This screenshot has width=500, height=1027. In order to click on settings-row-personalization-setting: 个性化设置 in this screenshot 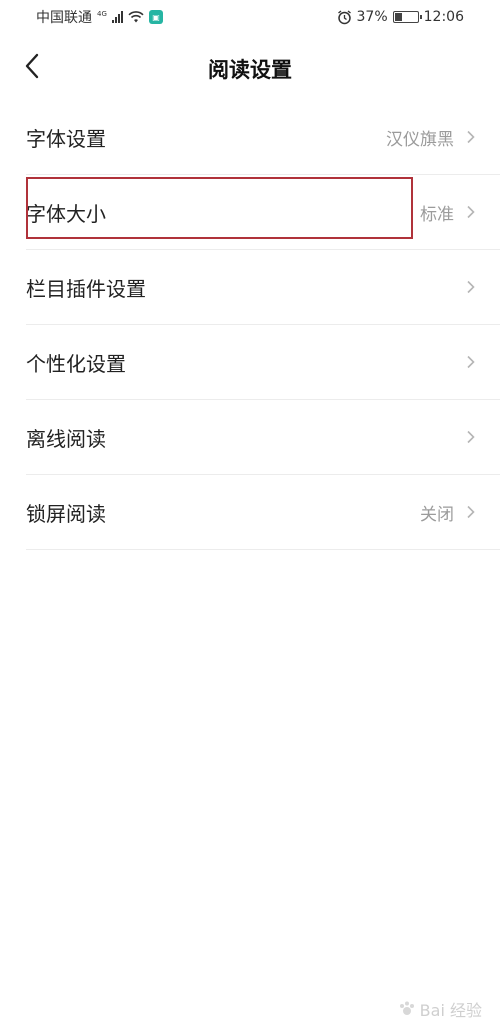, I will do `click(263, 362)`.